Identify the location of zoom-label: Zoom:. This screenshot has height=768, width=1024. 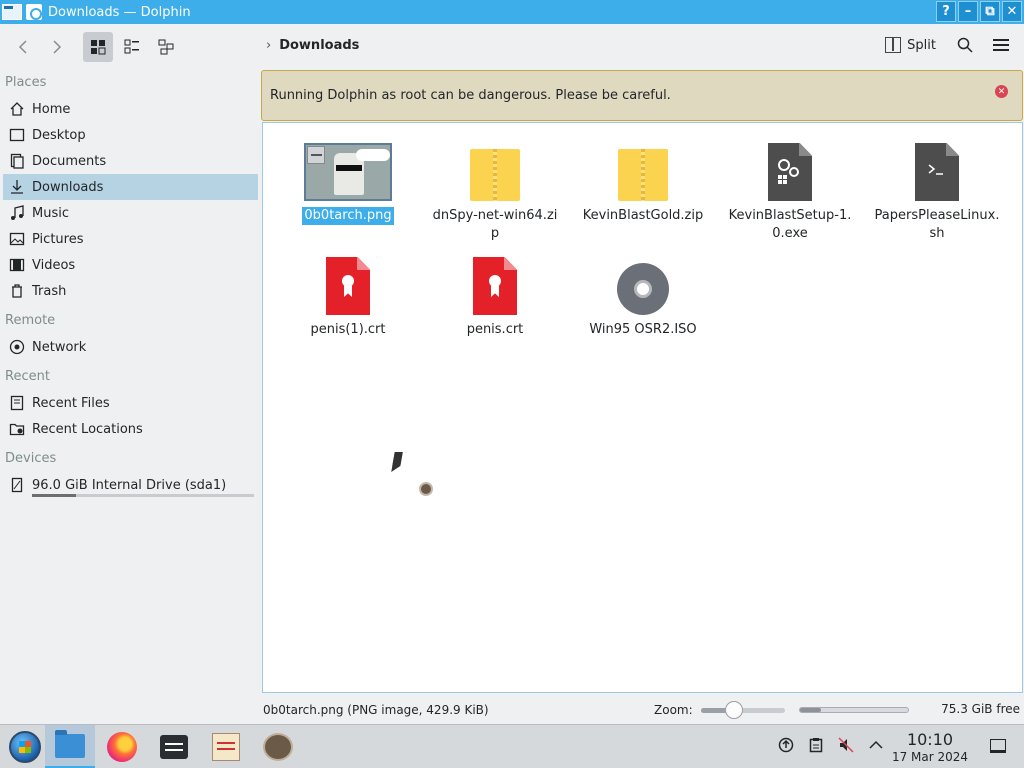
(673, 710).